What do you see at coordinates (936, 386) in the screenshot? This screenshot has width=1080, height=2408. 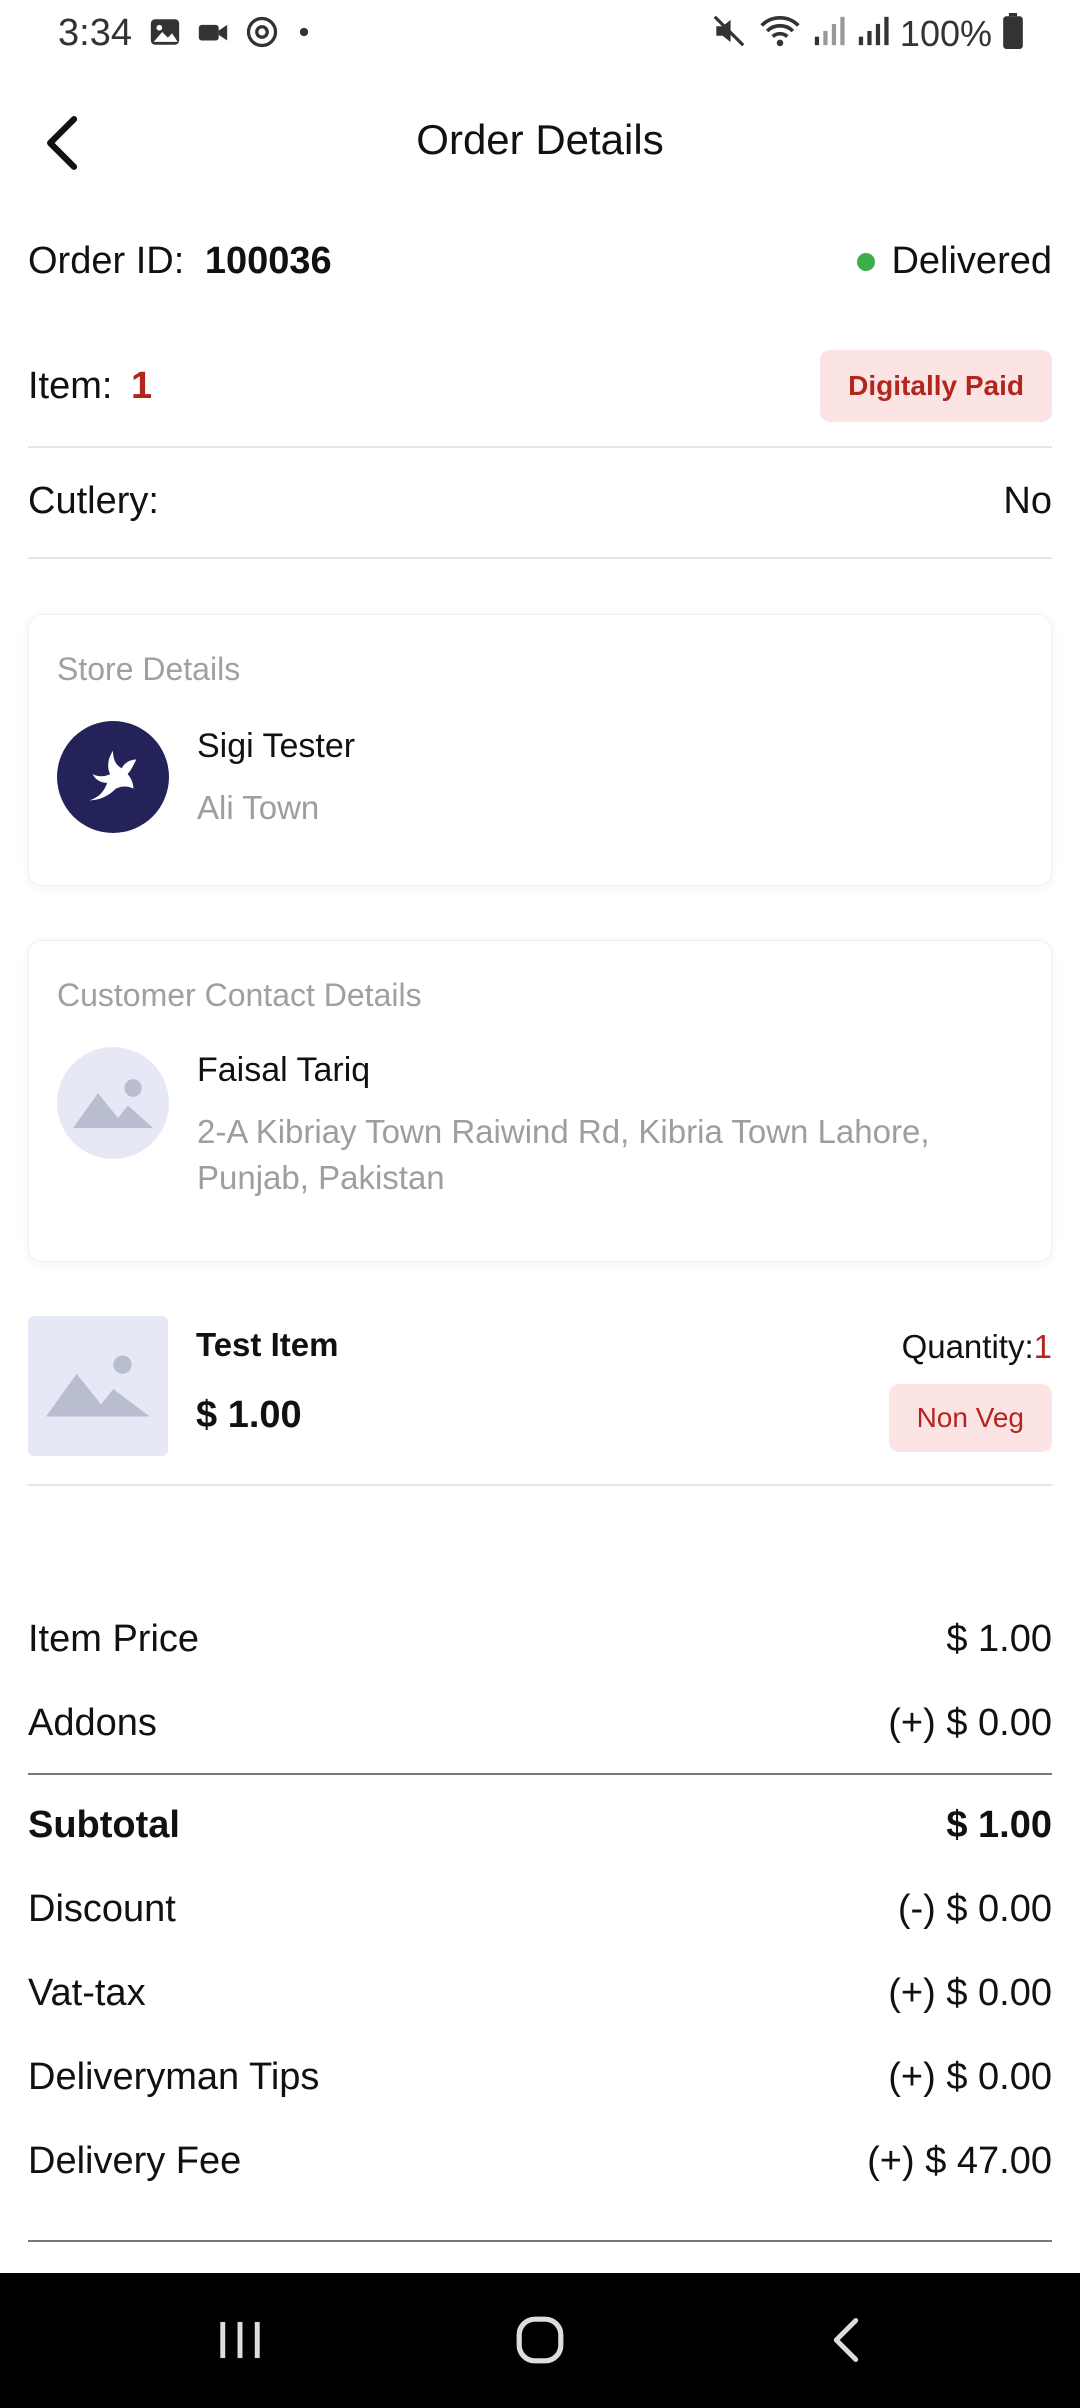 I see `payment-badge: Digitally Paid` at bounding box center [936, 386].